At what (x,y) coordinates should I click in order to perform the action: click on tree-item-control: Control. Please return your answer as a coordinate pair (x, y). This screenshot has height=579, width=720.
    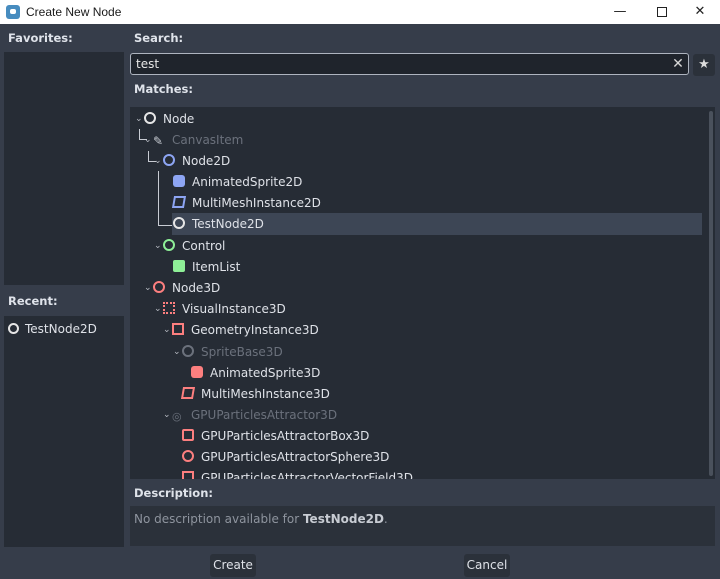
    Looking at the image, I should click on (194, 246).